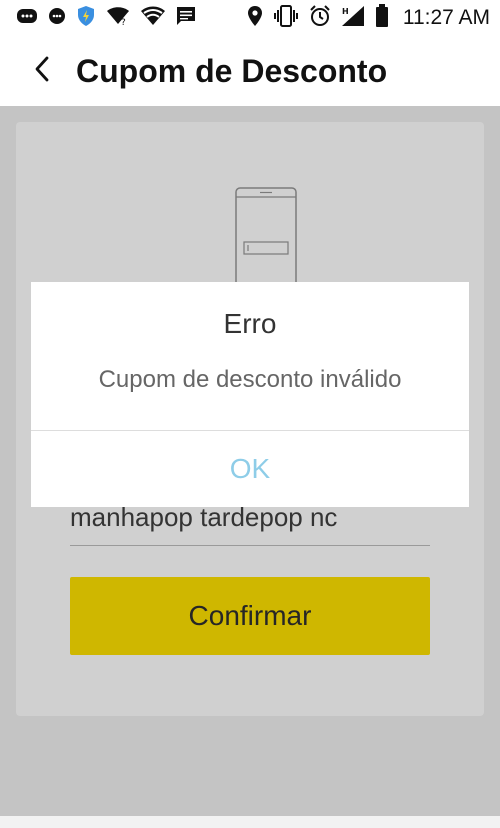 The width and height of the screenshot is (500, 828). I want to click on message-icon, so click(186, 18).